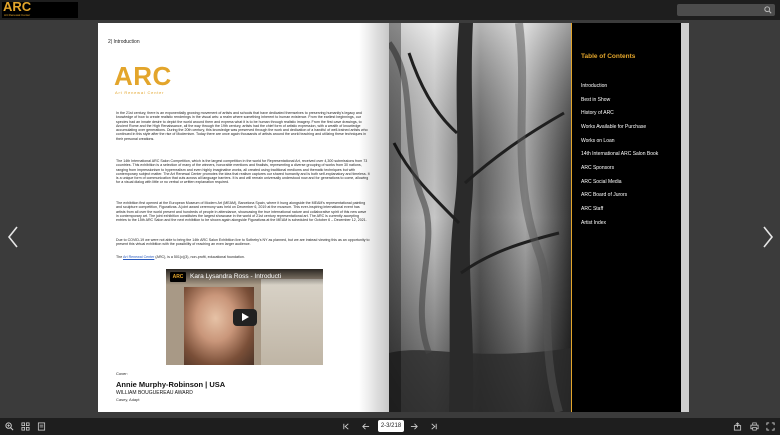  I want to click on first-page-icon, so click(346, 426).